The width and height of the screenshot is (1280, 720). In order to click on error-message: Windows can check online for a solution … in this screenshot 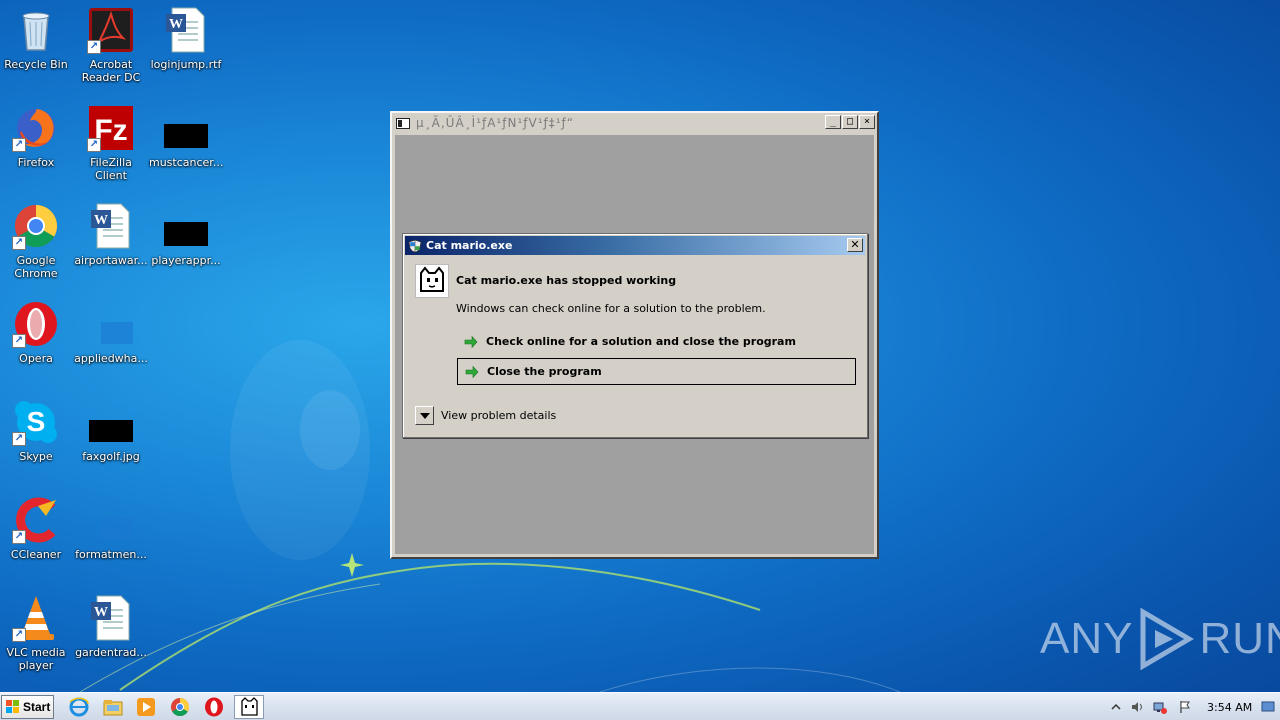, I will do `click(611, 308)`.